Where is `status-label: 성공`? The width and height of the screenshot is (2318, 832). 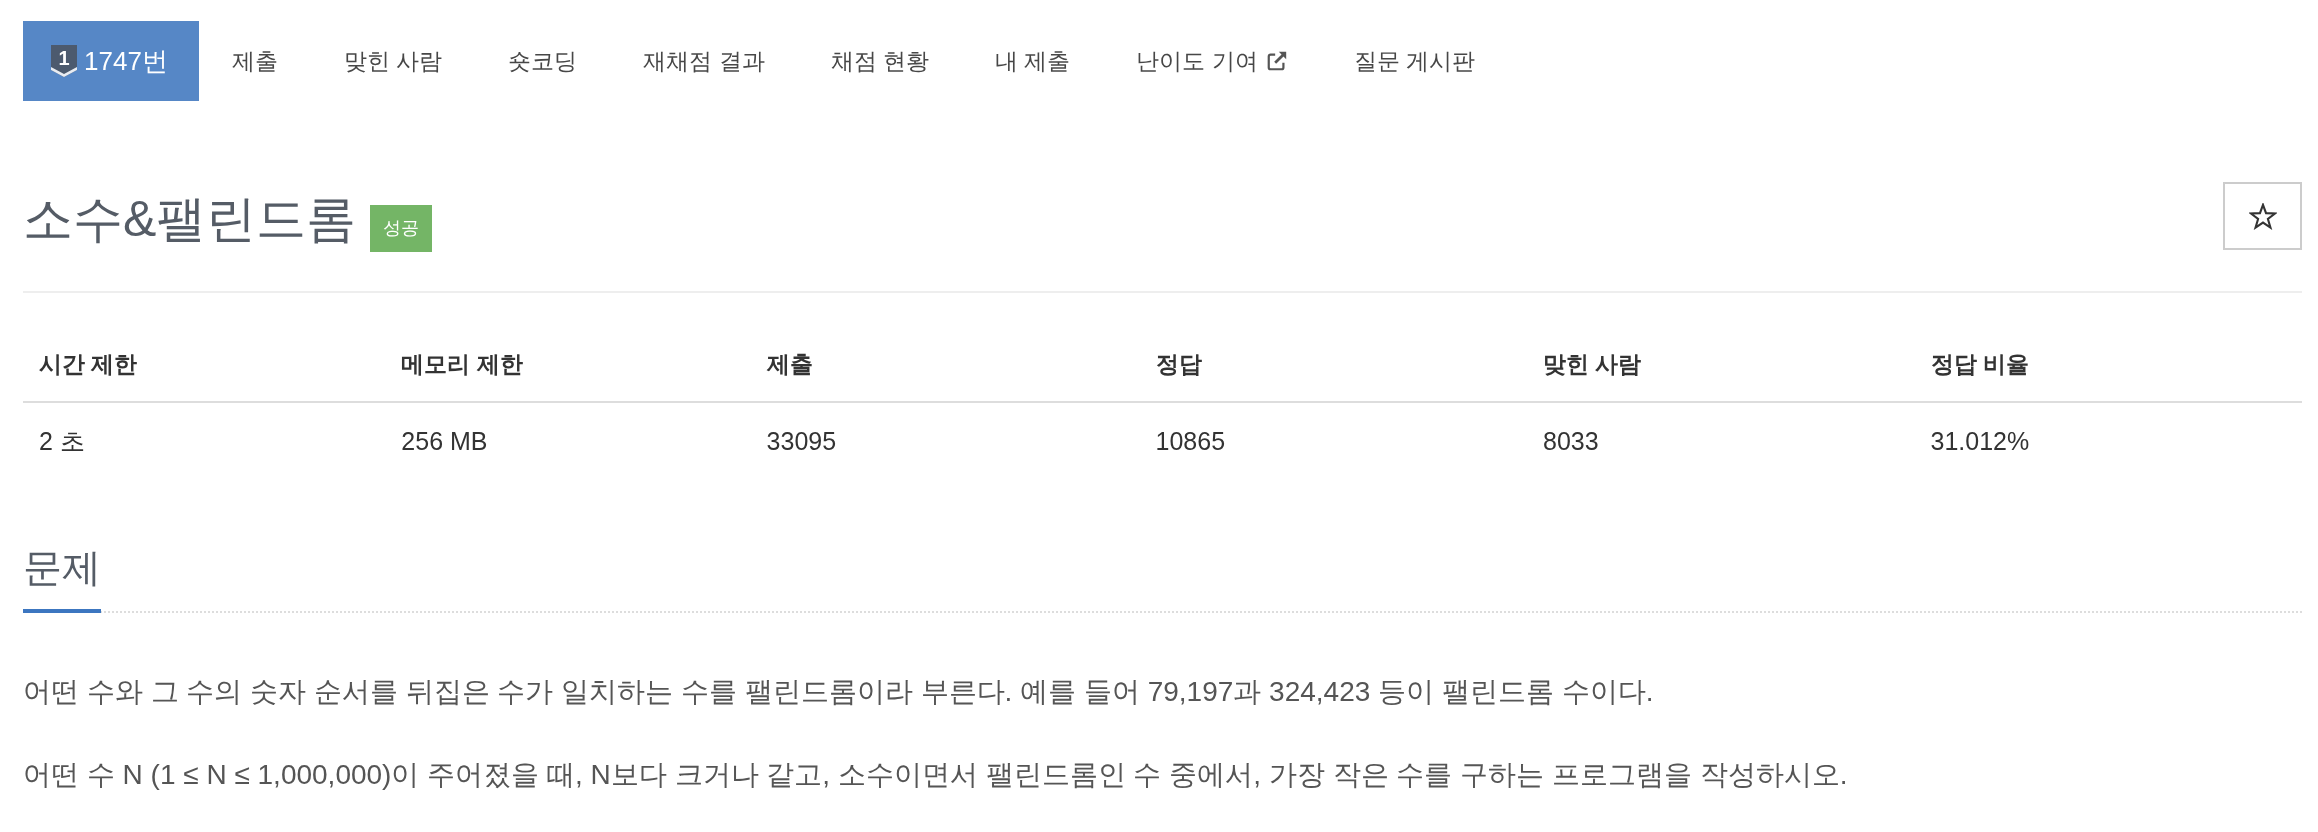 status-label: 성공 is located at coordinates (401, 228).